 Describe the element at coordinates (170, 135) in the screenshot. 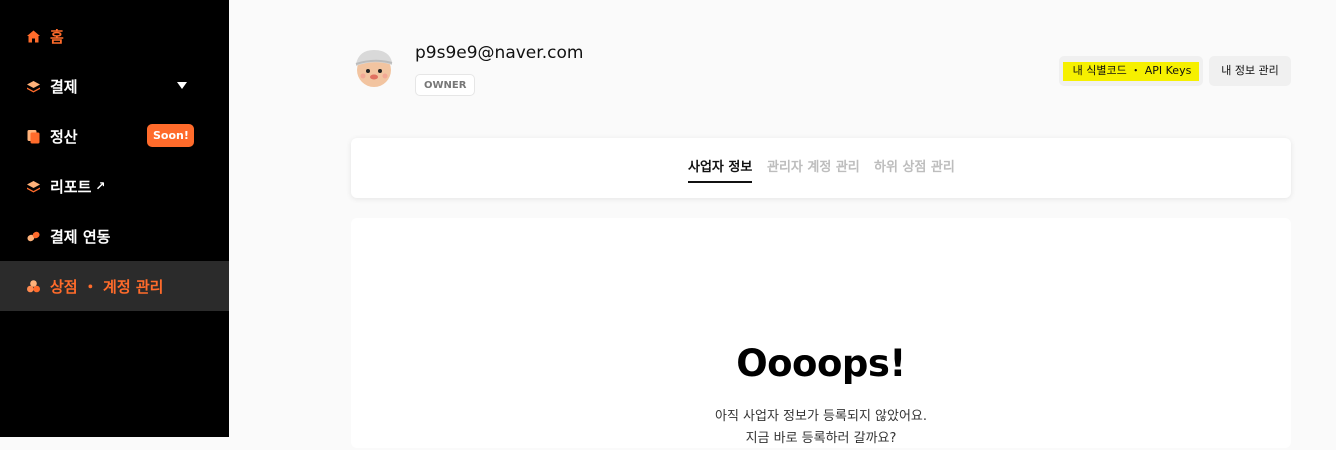

I see `soon-badge: Soon!` at that location.